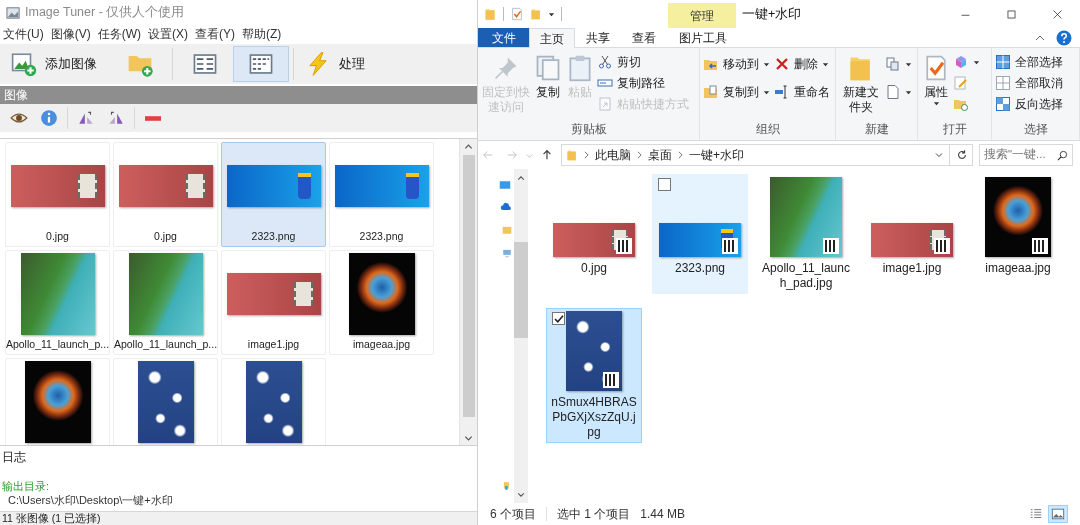 The height and width of the screenshot is (525, 1080). What do you see at coordinates (381, 302) in the screenshot?
I see `image-tile: imageaa.jpg` at bounding box center [381, 302].